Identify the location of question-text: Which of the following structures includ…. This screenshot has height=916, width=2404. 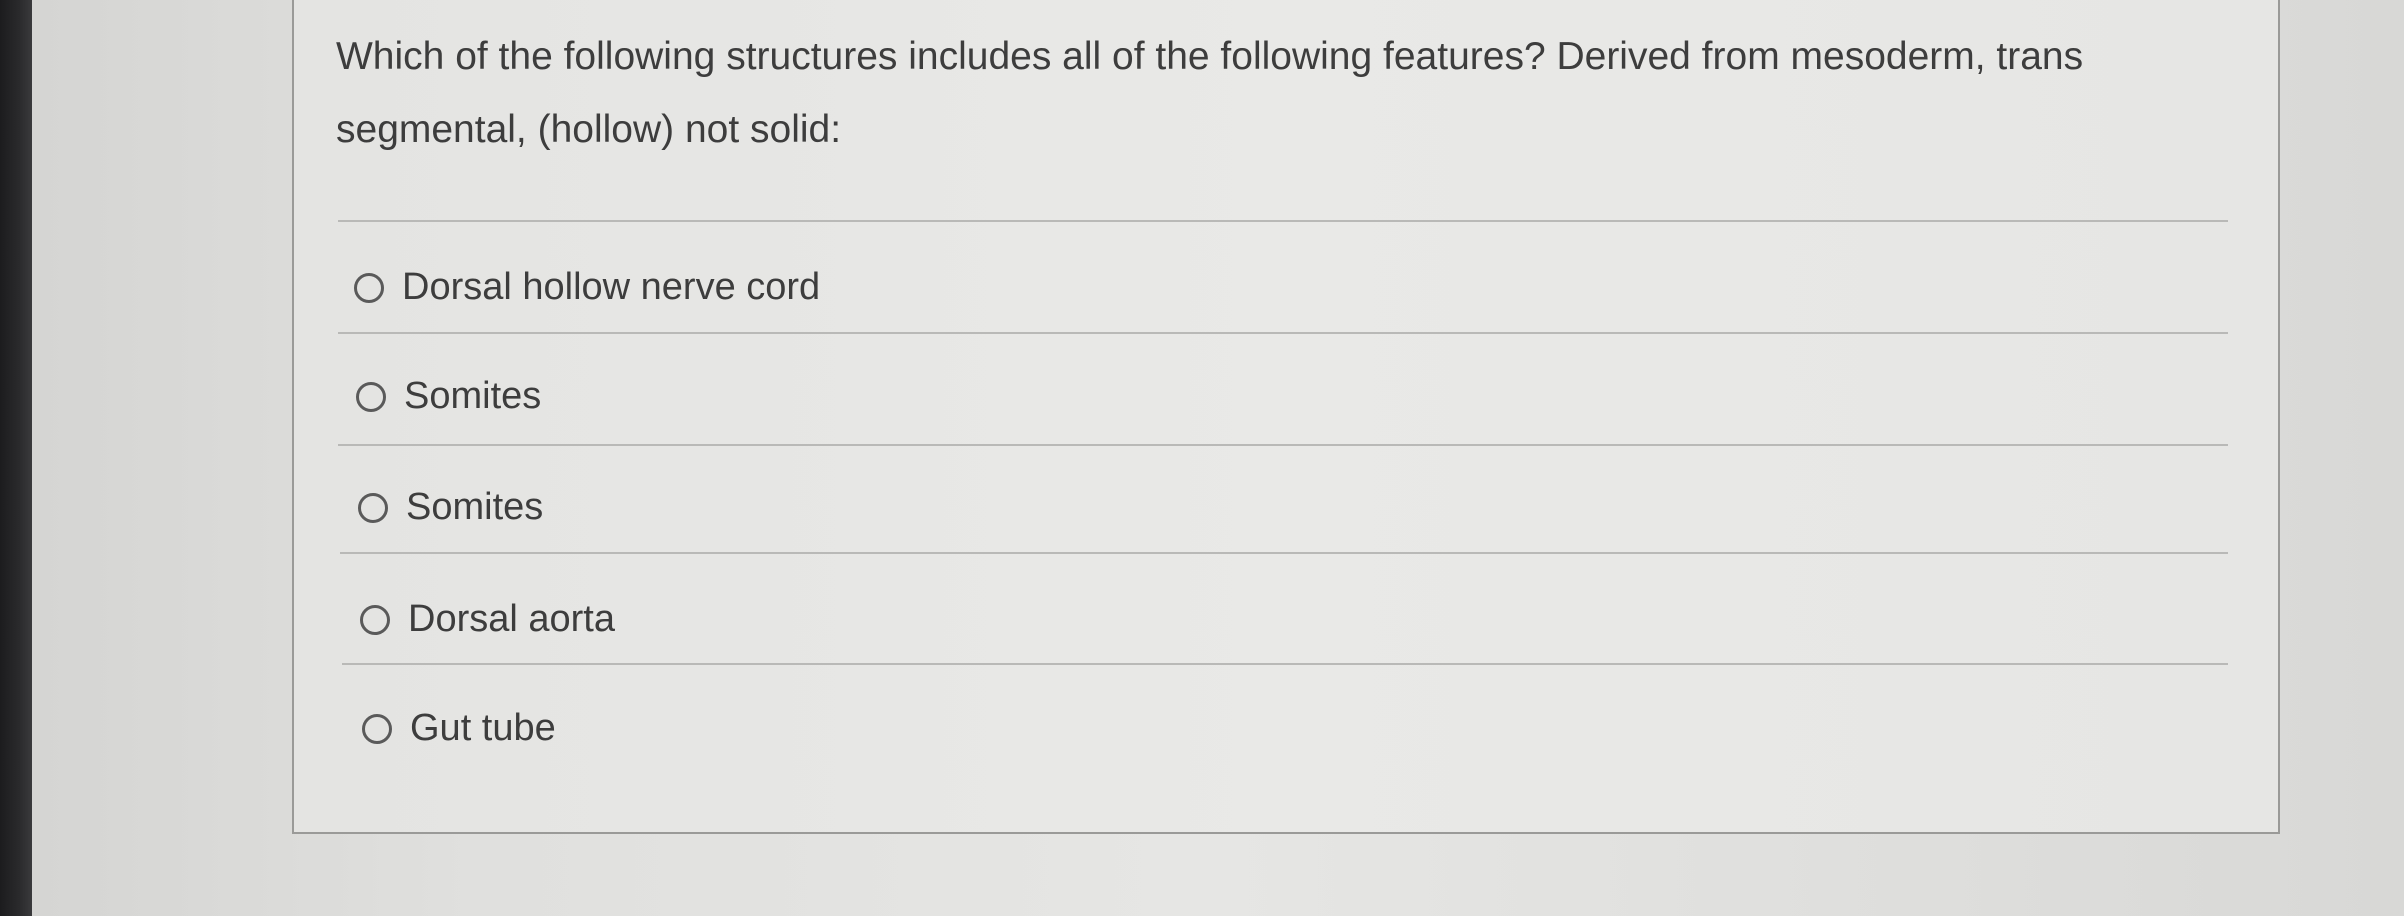
(1210, 93).